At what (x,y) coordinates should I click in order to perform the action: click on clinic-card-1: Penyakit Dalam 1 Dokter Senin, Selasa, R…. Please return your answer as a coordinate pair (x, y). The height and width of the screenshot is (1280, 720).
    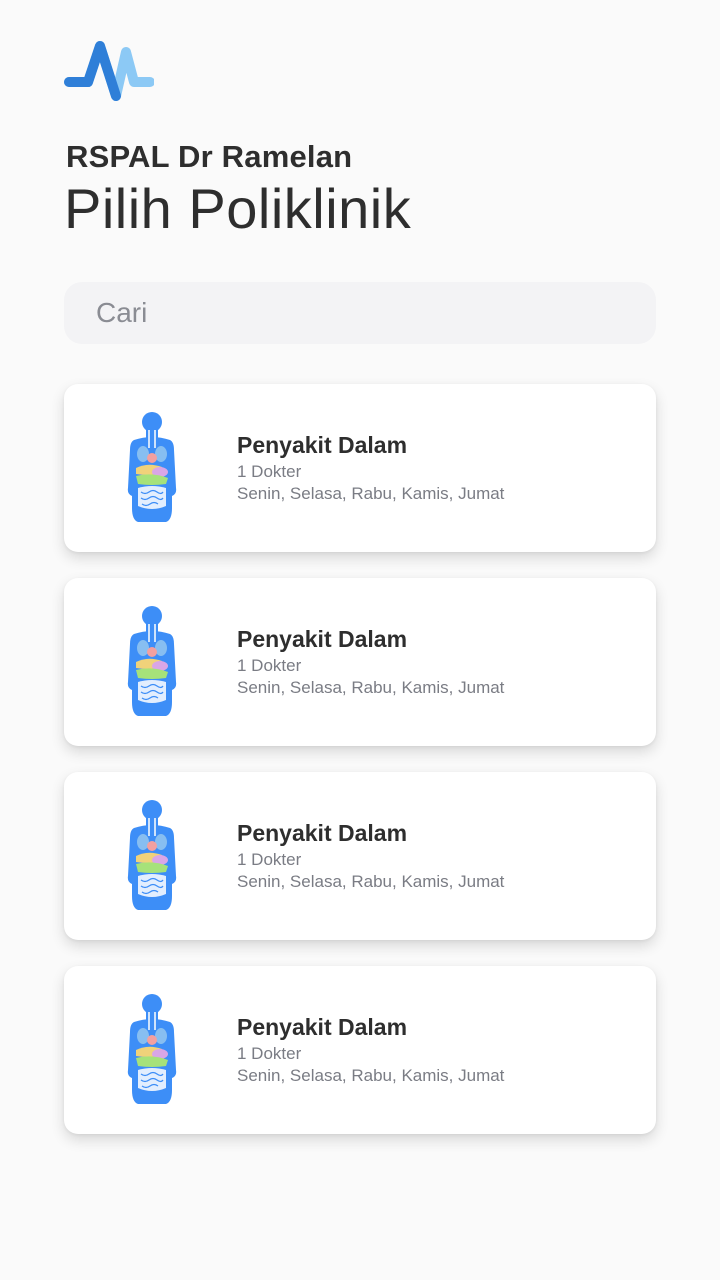
    Looking at the image, I should click on (360, 468).